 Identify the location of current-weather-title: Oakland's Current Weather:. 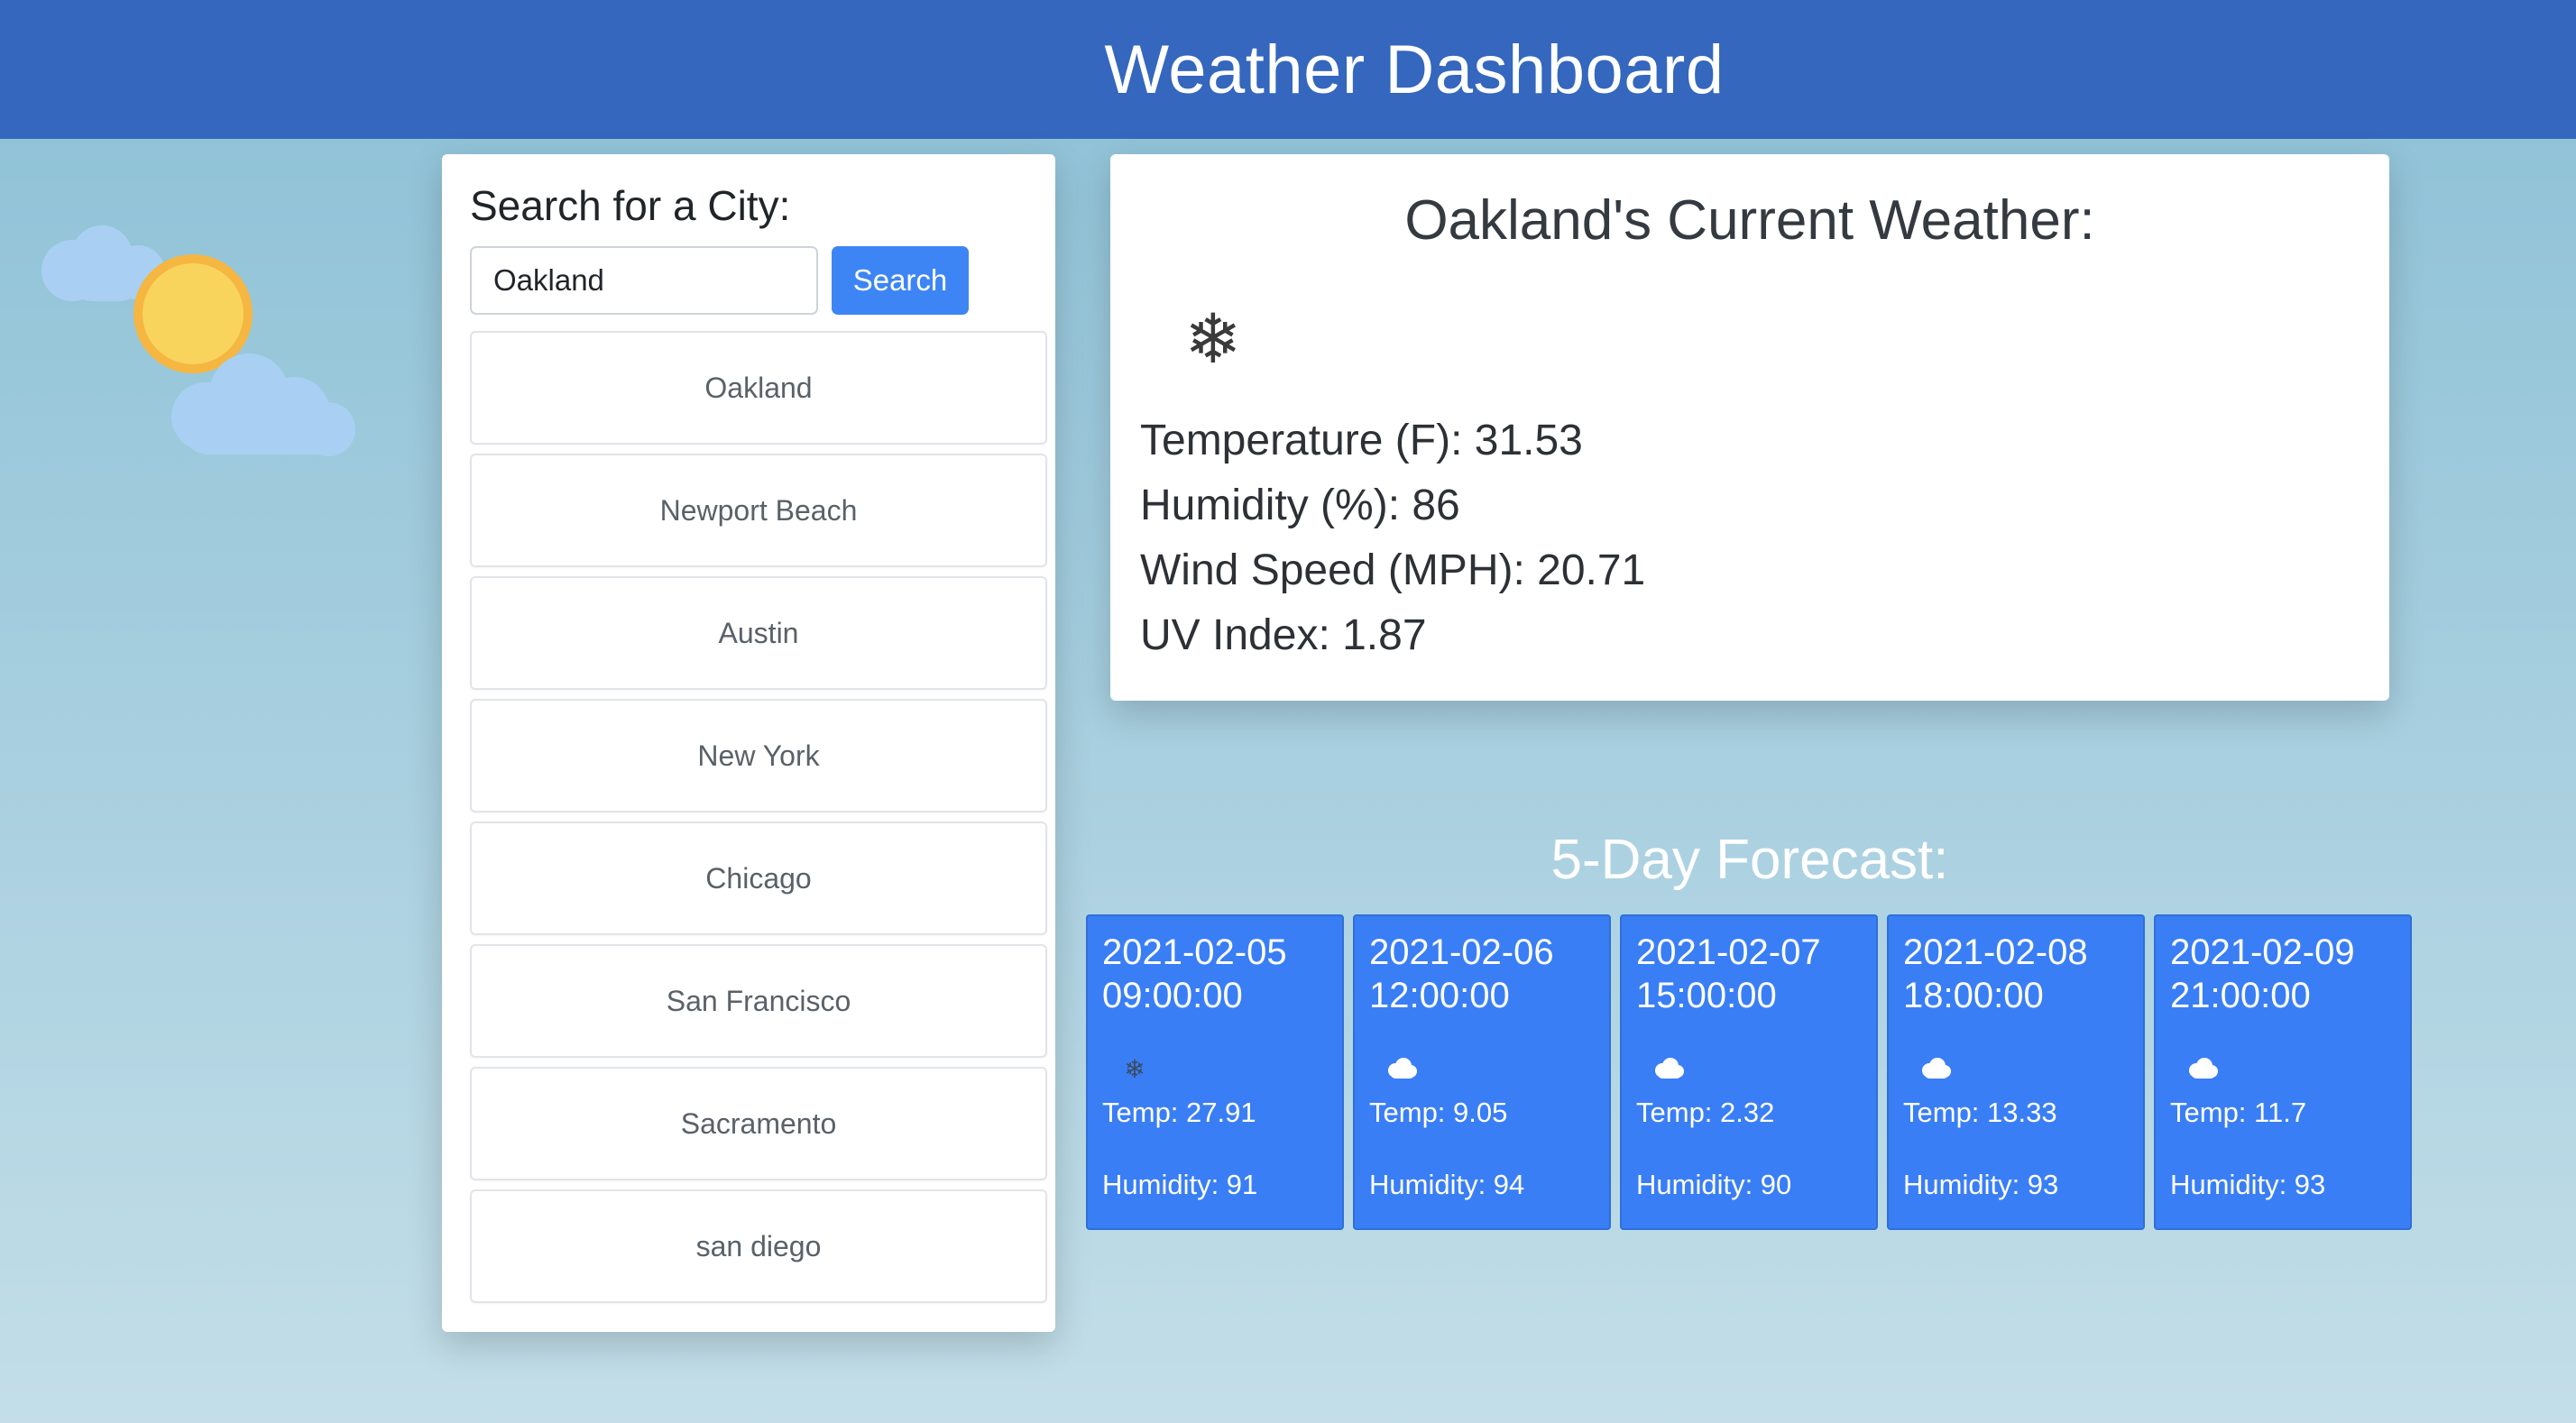
(1750, 220).